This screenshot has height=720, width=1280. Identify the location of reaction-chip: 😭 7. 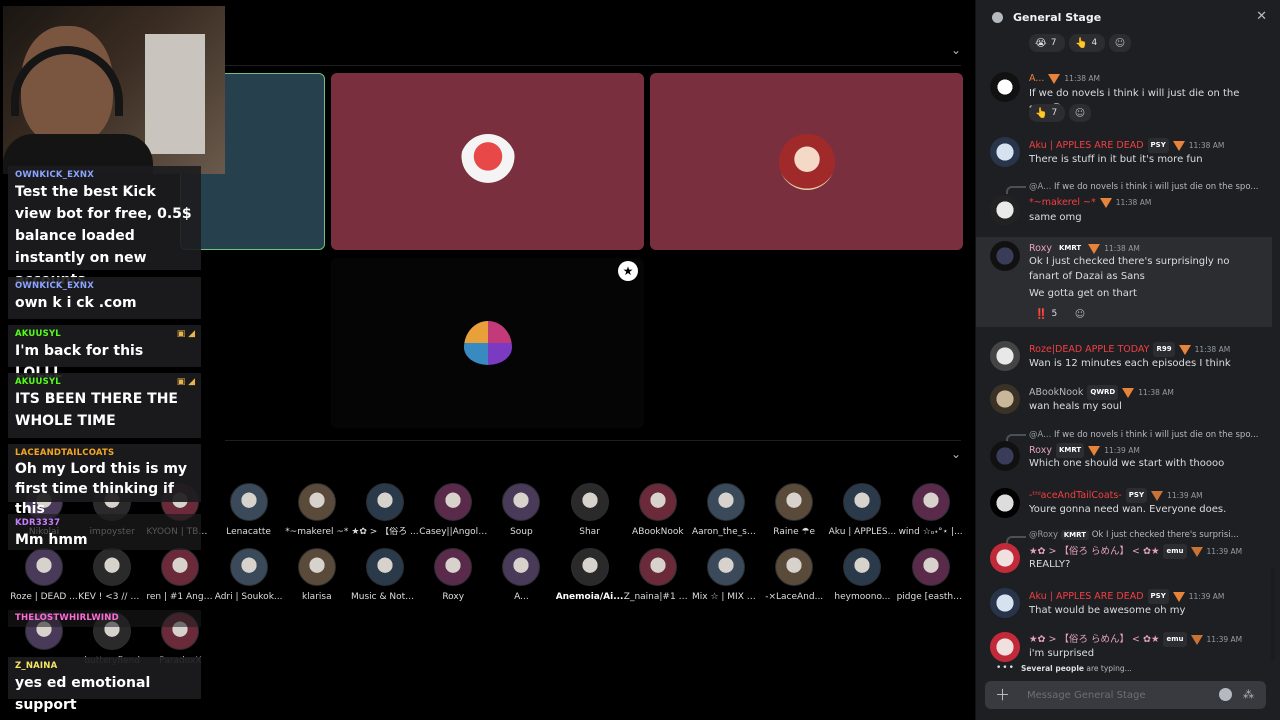
(1047, 43).